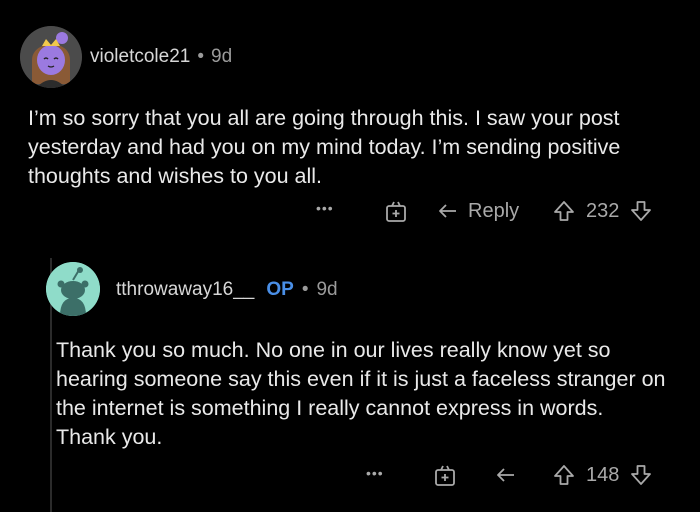 The width and height of the screenshot is (700, 512). I want to click on op-badge: OP, so click(280, 289).